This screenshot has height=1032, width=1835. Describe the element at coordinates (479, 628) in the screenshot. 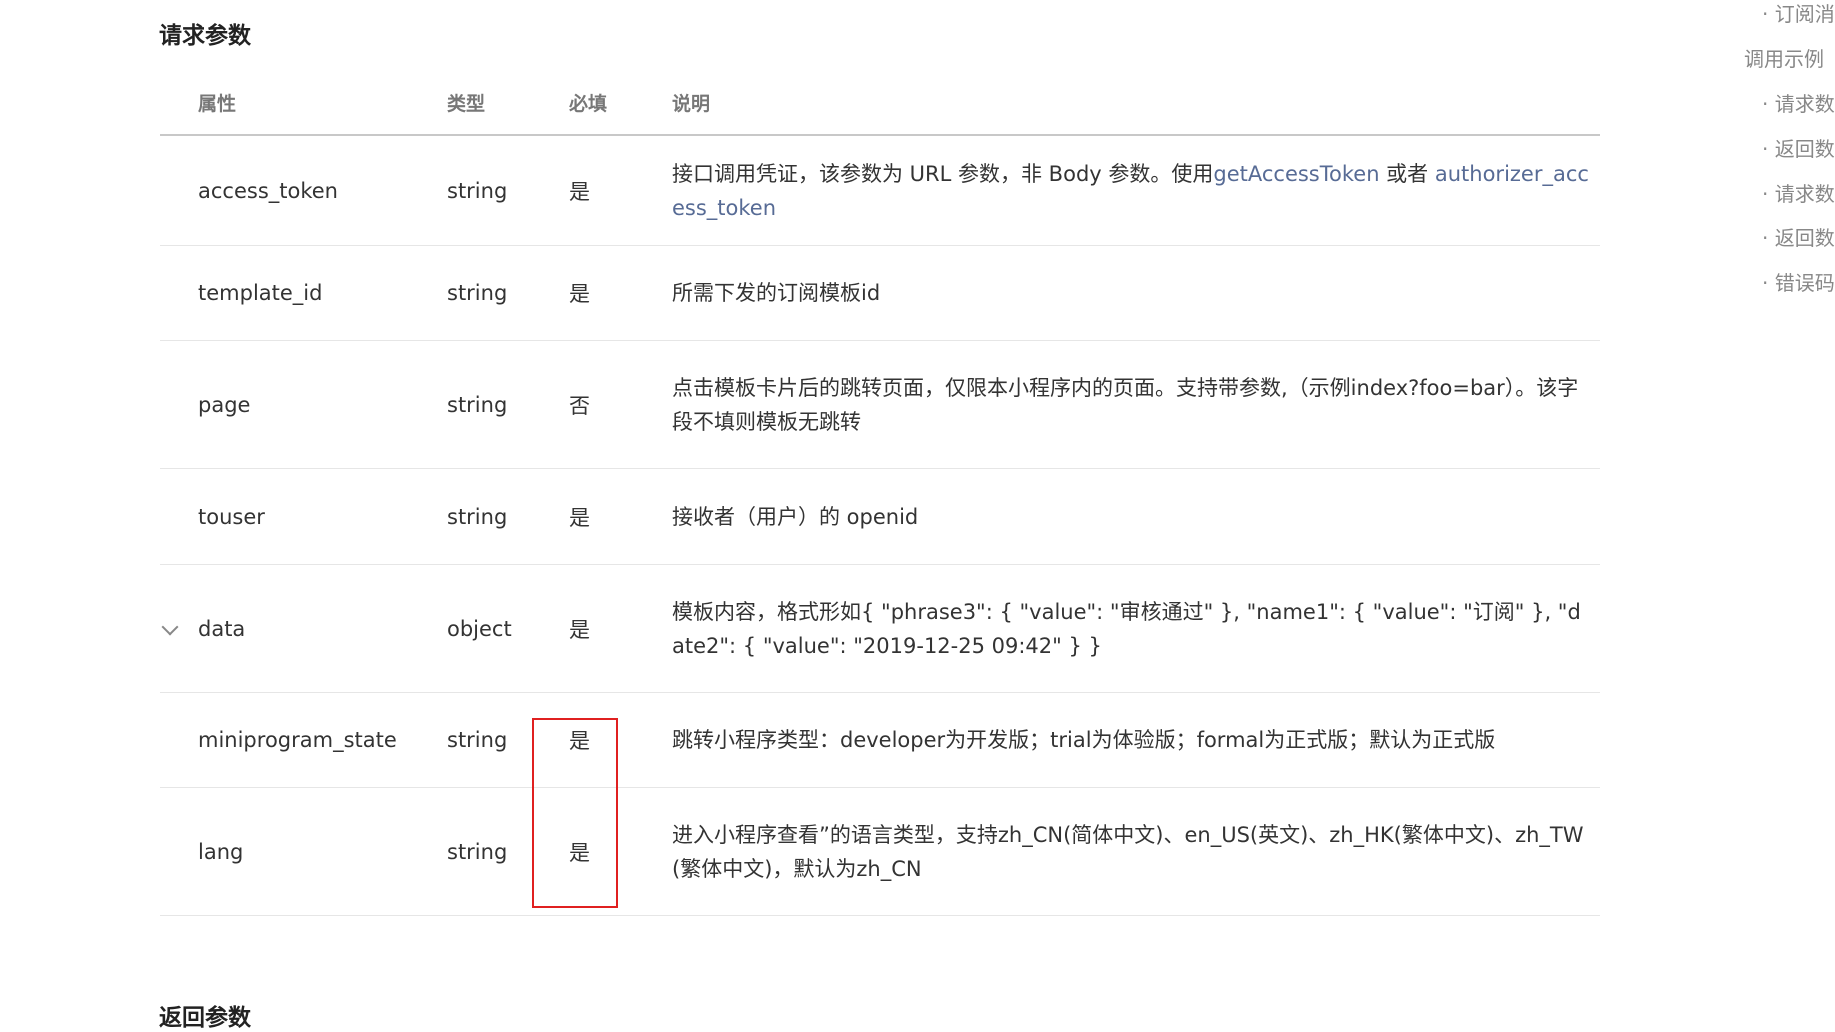

I see `param-type: object` at that location.